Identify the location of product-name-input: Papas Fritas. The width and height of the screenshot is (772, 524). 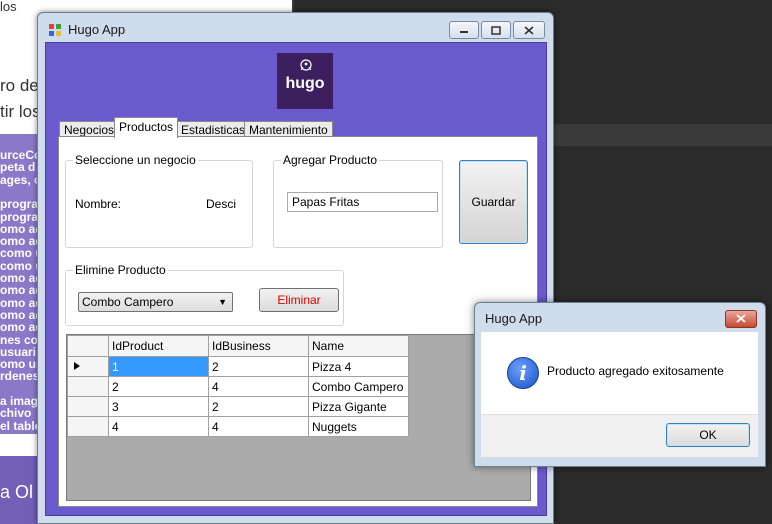
(362, 202).